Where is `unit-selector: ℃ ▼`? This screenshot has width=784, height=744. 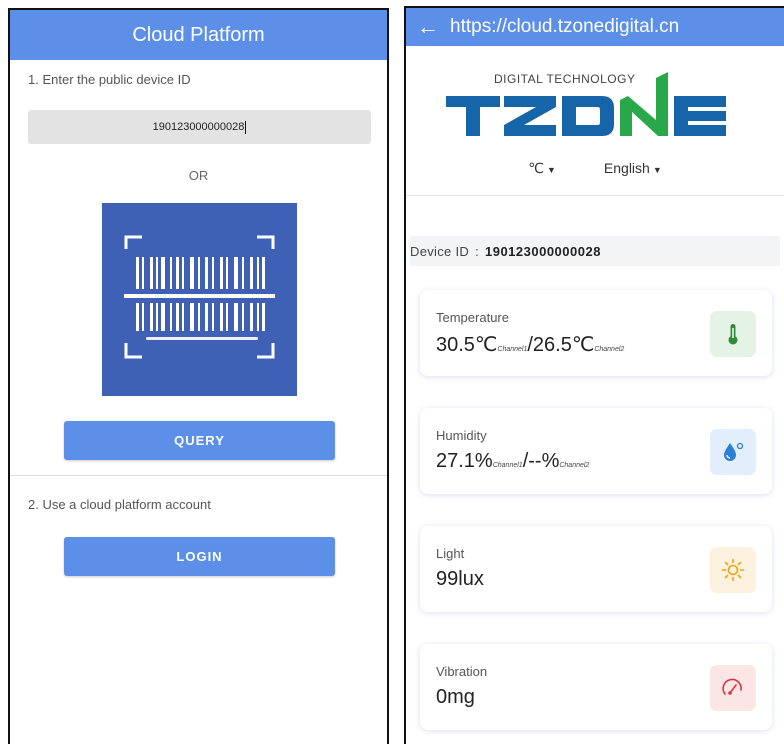 unit-selector: ℃ ▼ is located at coordinates (542, 168).